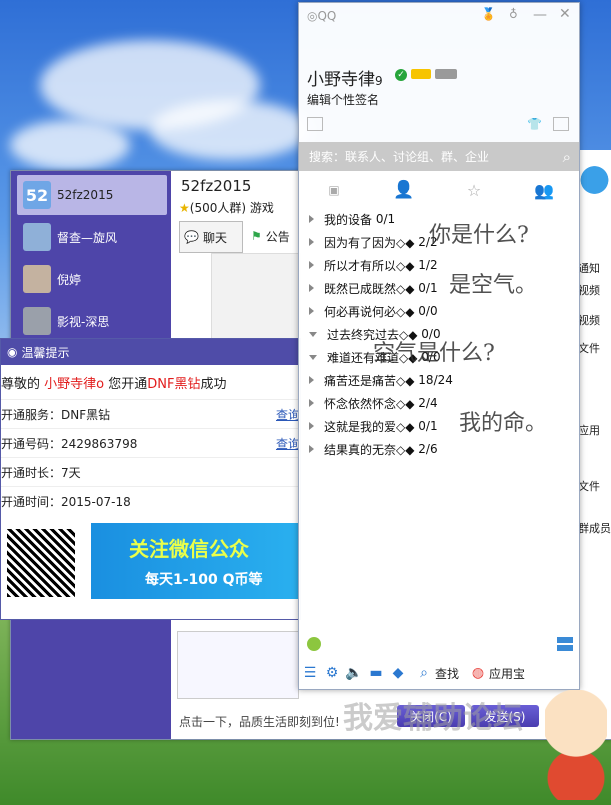 Image resolution: width=611 pixels, height=805 pixels. Describe the element at coordinates (150, 442) in the screenshot. I see `notice-row: 开通号码：2429863798 查询` at that location.